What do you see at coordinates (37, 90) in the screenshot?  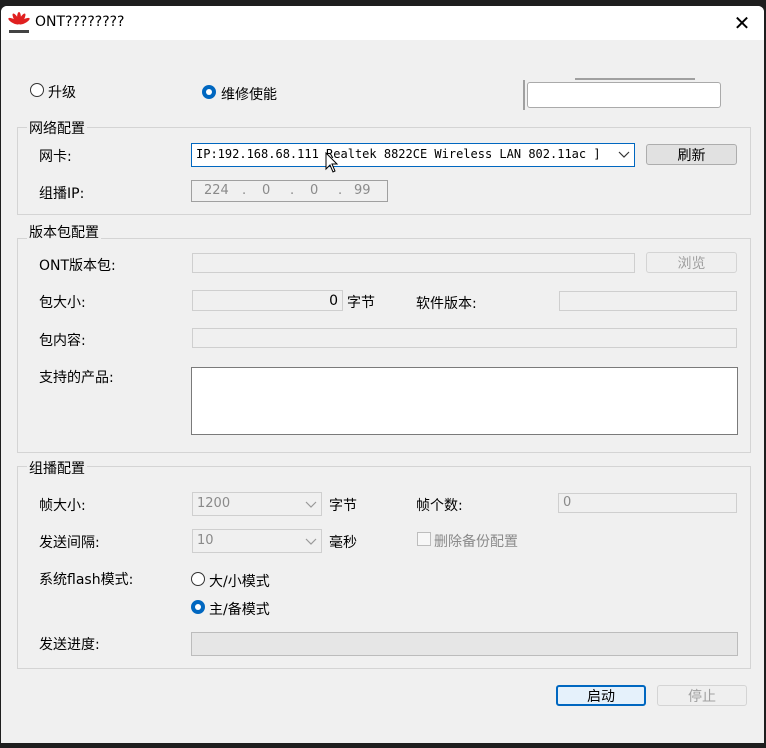 I see `upgrade-radio-circle` at bounding box center [37, 90].